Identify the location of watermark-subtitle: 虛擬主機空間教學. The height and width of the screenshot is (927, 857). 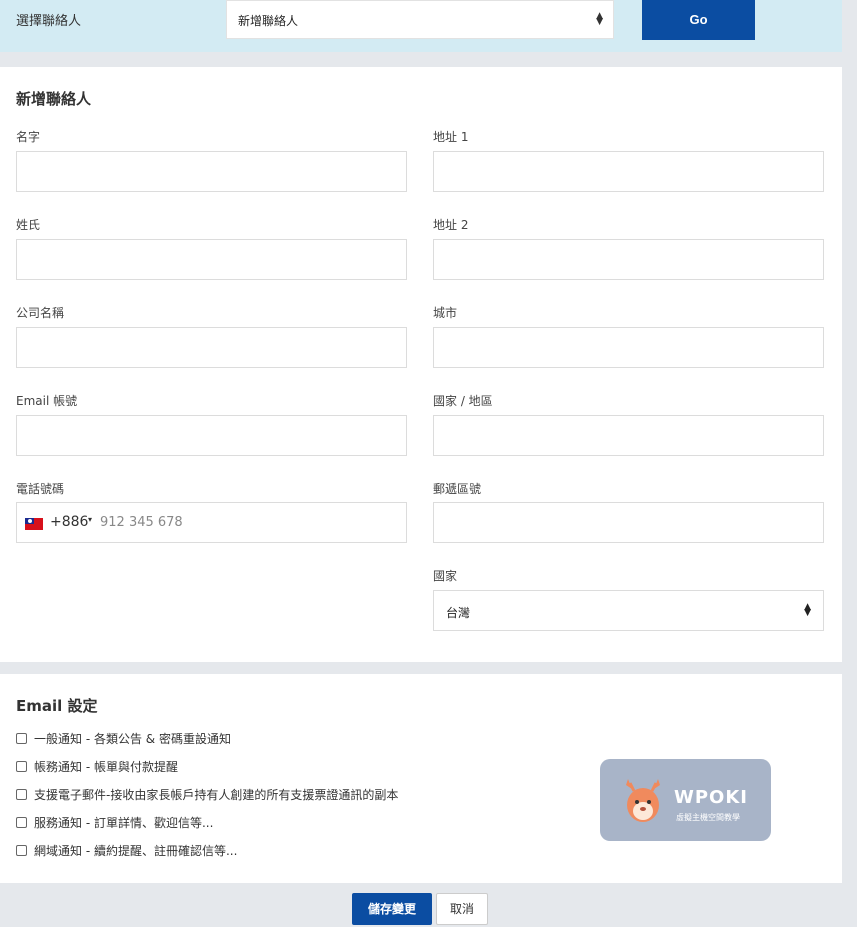
(708, 817).